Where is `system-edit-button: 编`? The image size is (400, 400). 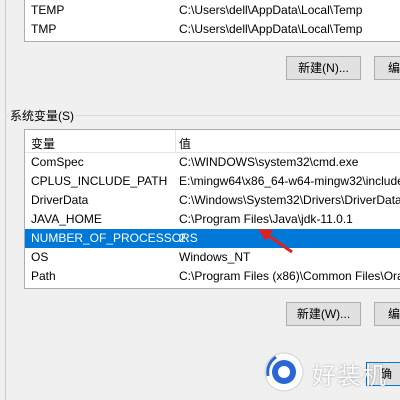 system-edit-button: 编 is located at coordinates (387, 314).